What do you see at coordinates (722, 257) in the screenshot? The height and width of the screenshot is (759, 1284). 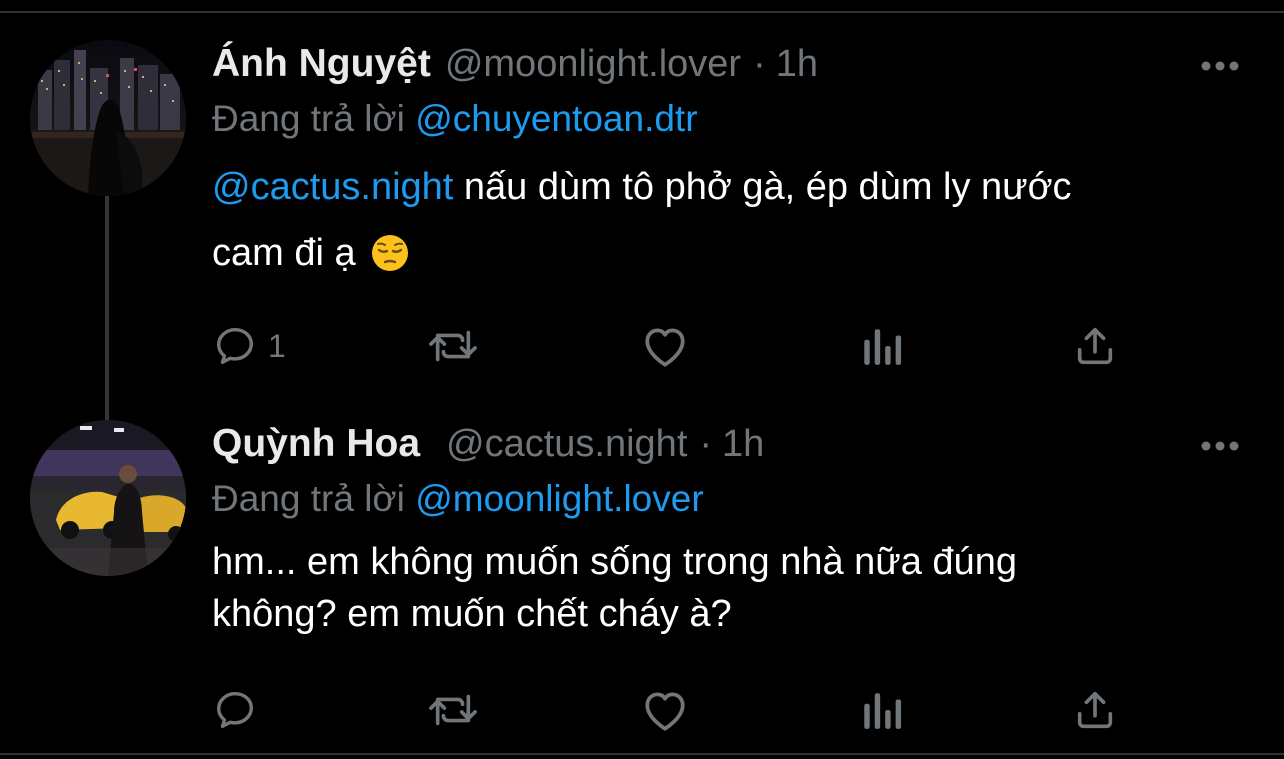 I see `tweet-text-line-2: cam đi ạ` at bounding box center [722, 257].